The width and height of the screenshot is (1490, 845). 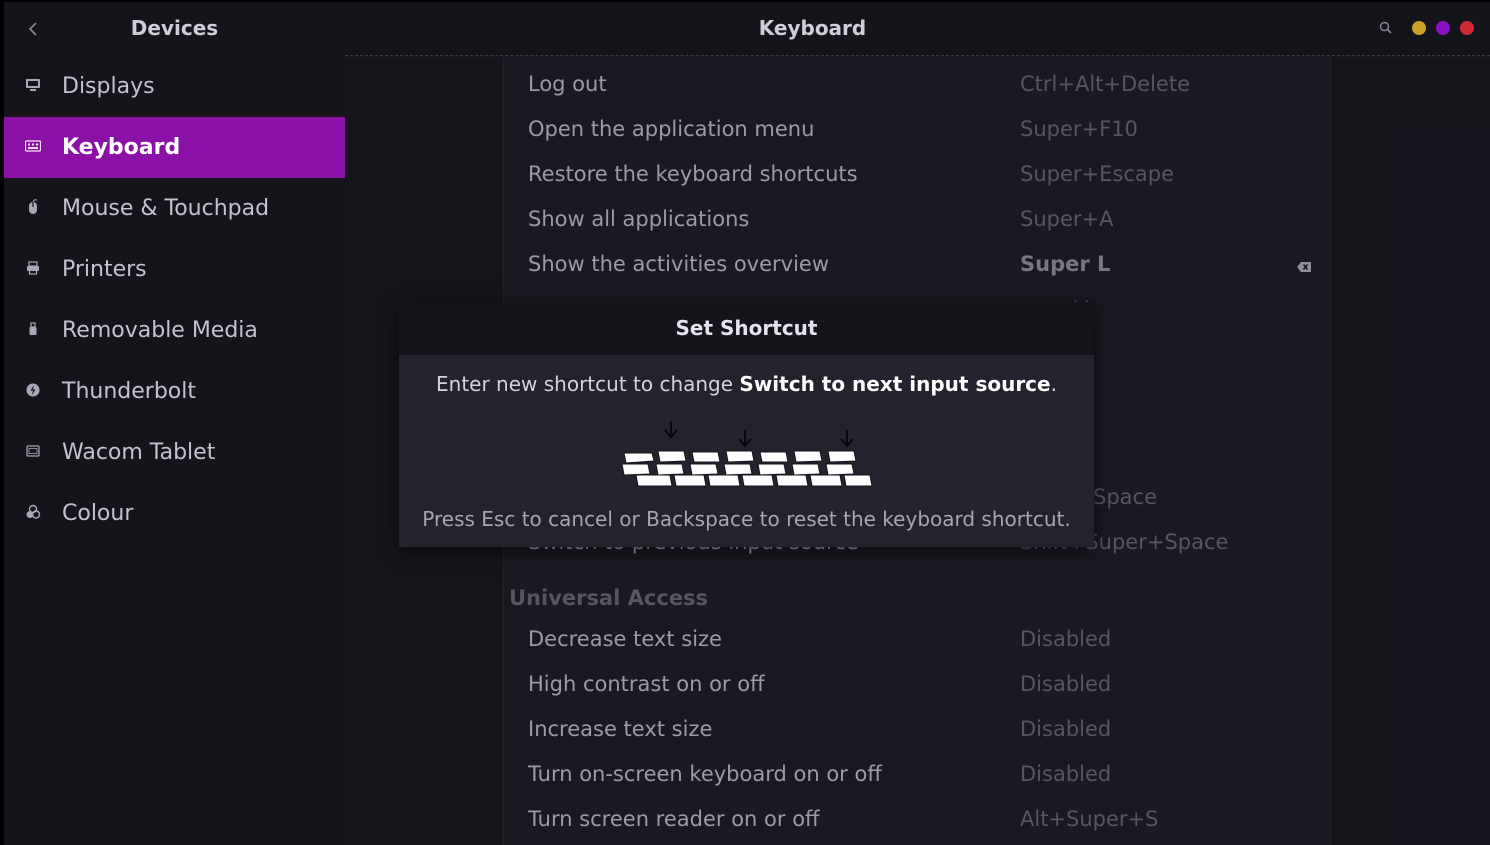 I want to click on shortcut-accel: Super+F10, so click(x=1079, y=129).